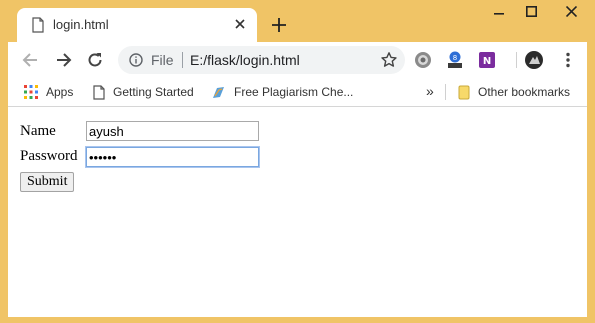 Image resolution: width=595 pixels, height=323 pixels. What do you see at coordinates (172, 131) in the screenshot?
I see `name-input` at bounding box center [172, 131].